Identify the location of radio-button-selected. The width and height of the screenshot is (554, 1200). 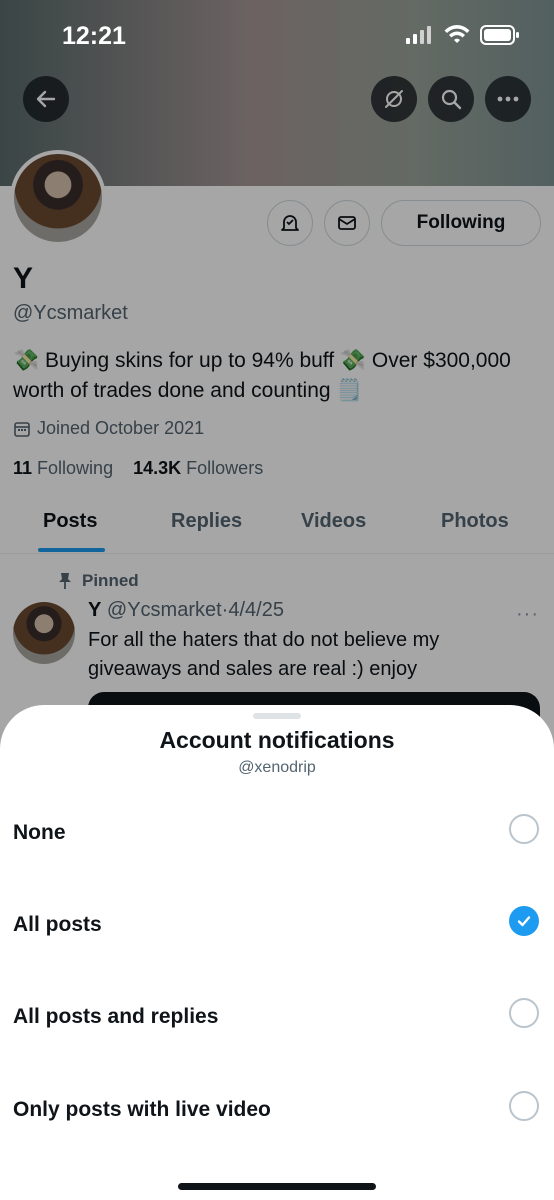
(524, 921).